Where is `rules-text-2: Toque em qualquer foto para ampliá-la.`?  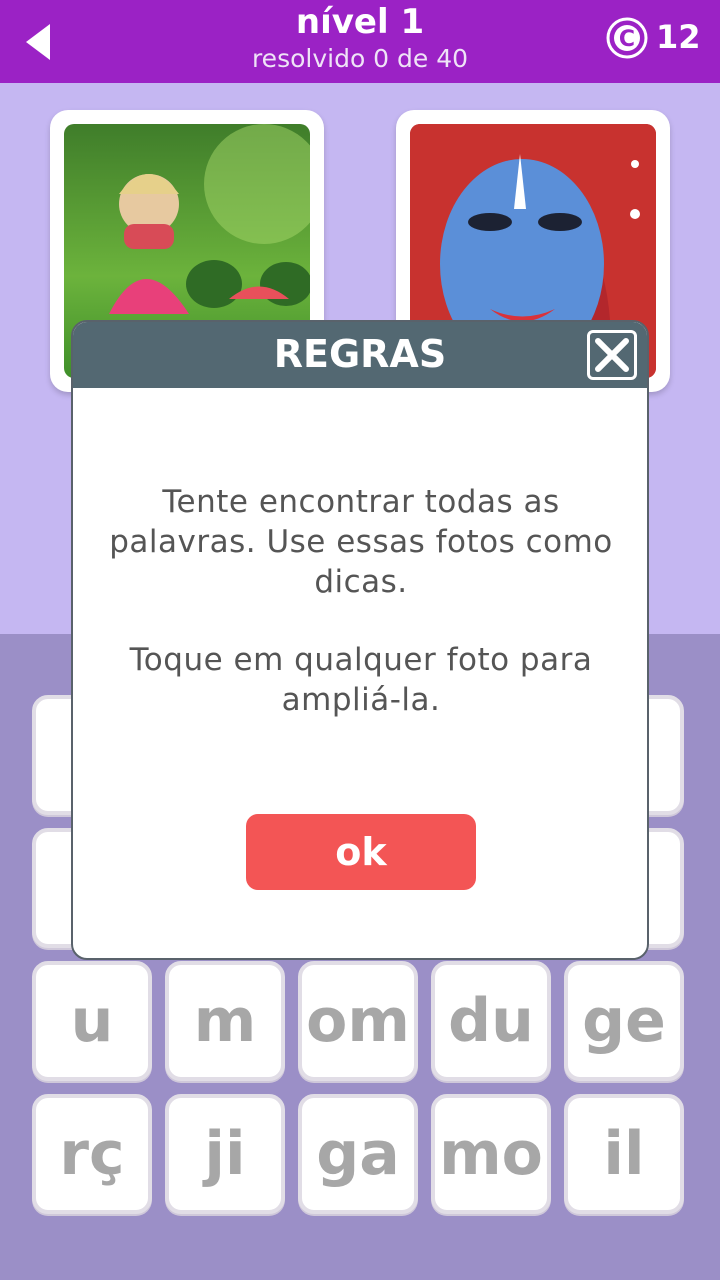
rules-text-2: Toque em qualquer foto para ampliá-la. is located at coordinates (361, 680).